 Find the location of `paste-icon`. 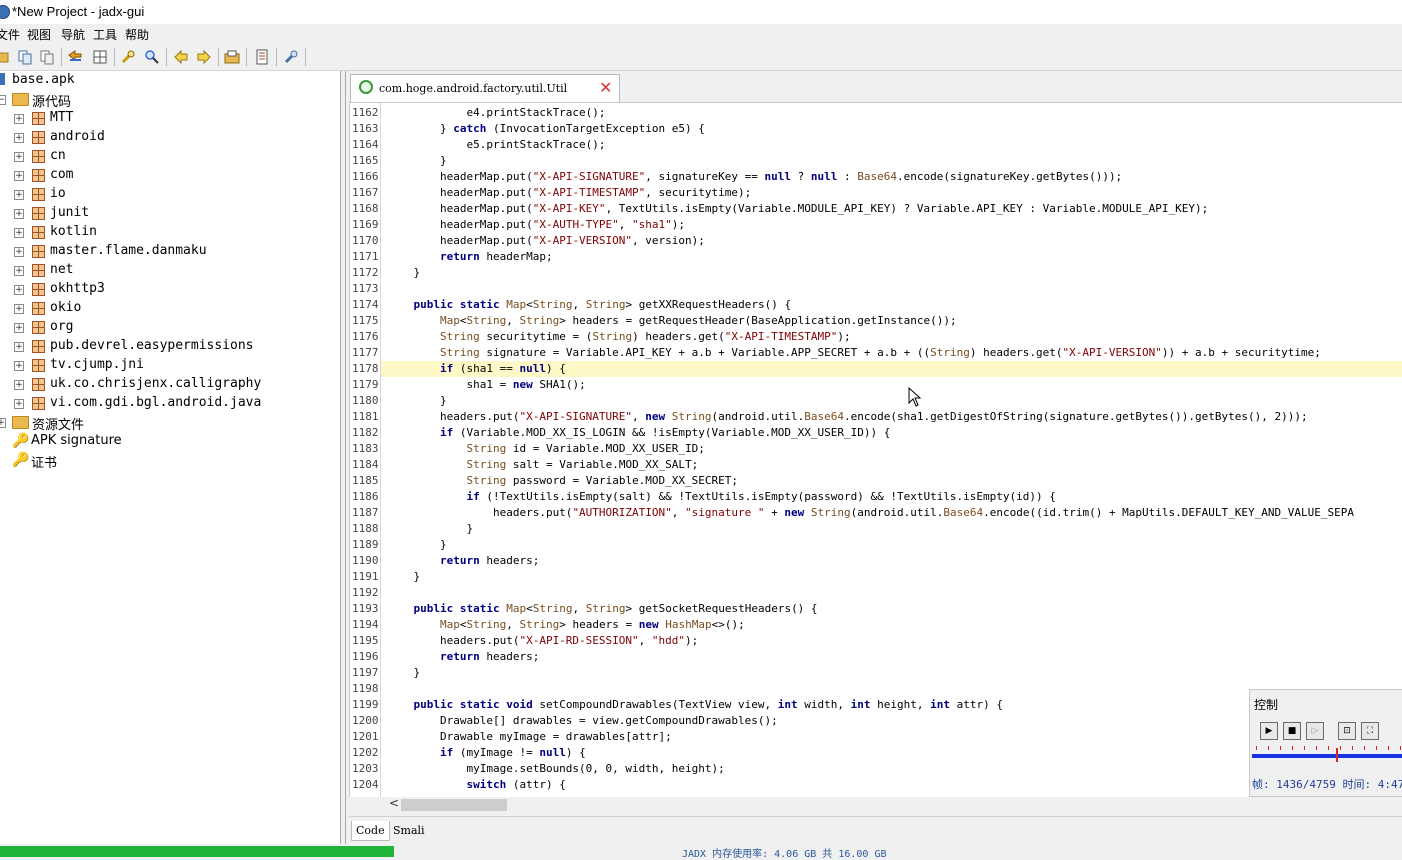

paste-icon is located at coordinates (47, 57).